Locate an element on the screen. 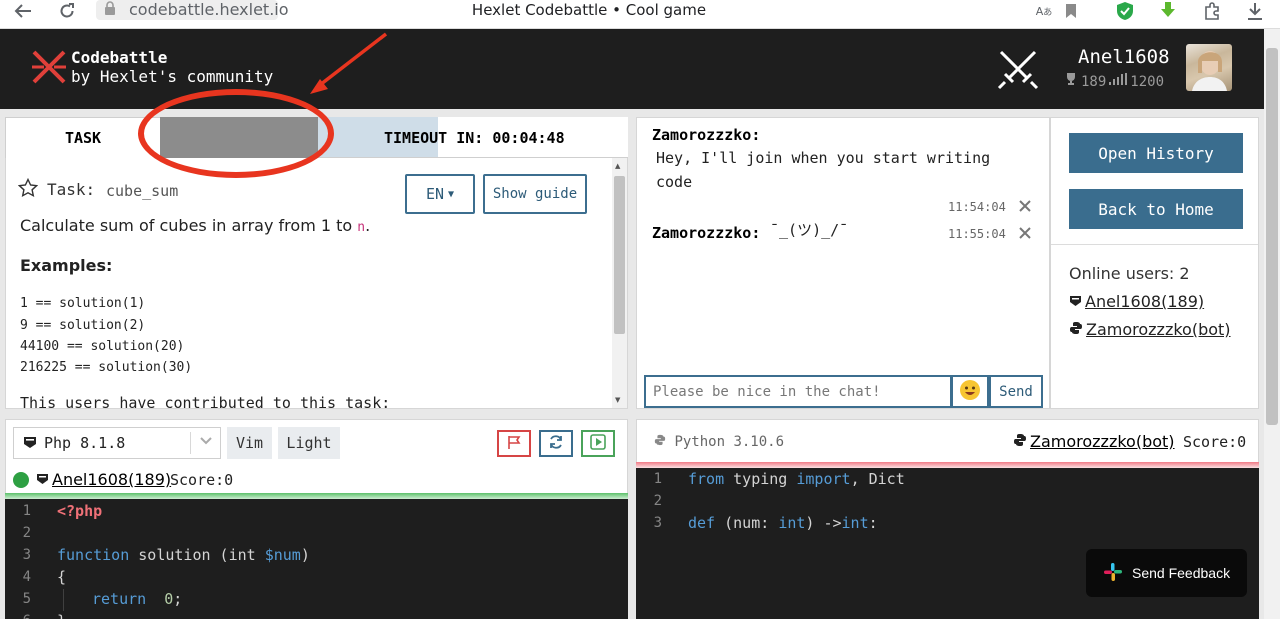 The width and height of the screenshot is (1280, 619). line-number: 1 is located at coordinates (26, 511).